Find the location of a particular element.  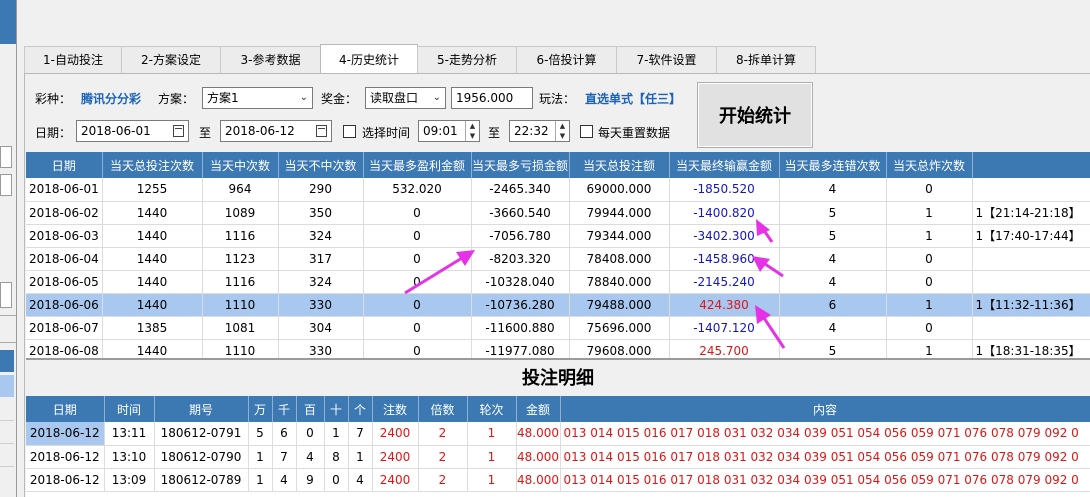

detail-col-header: 个 is located at coordinates (360, 409).